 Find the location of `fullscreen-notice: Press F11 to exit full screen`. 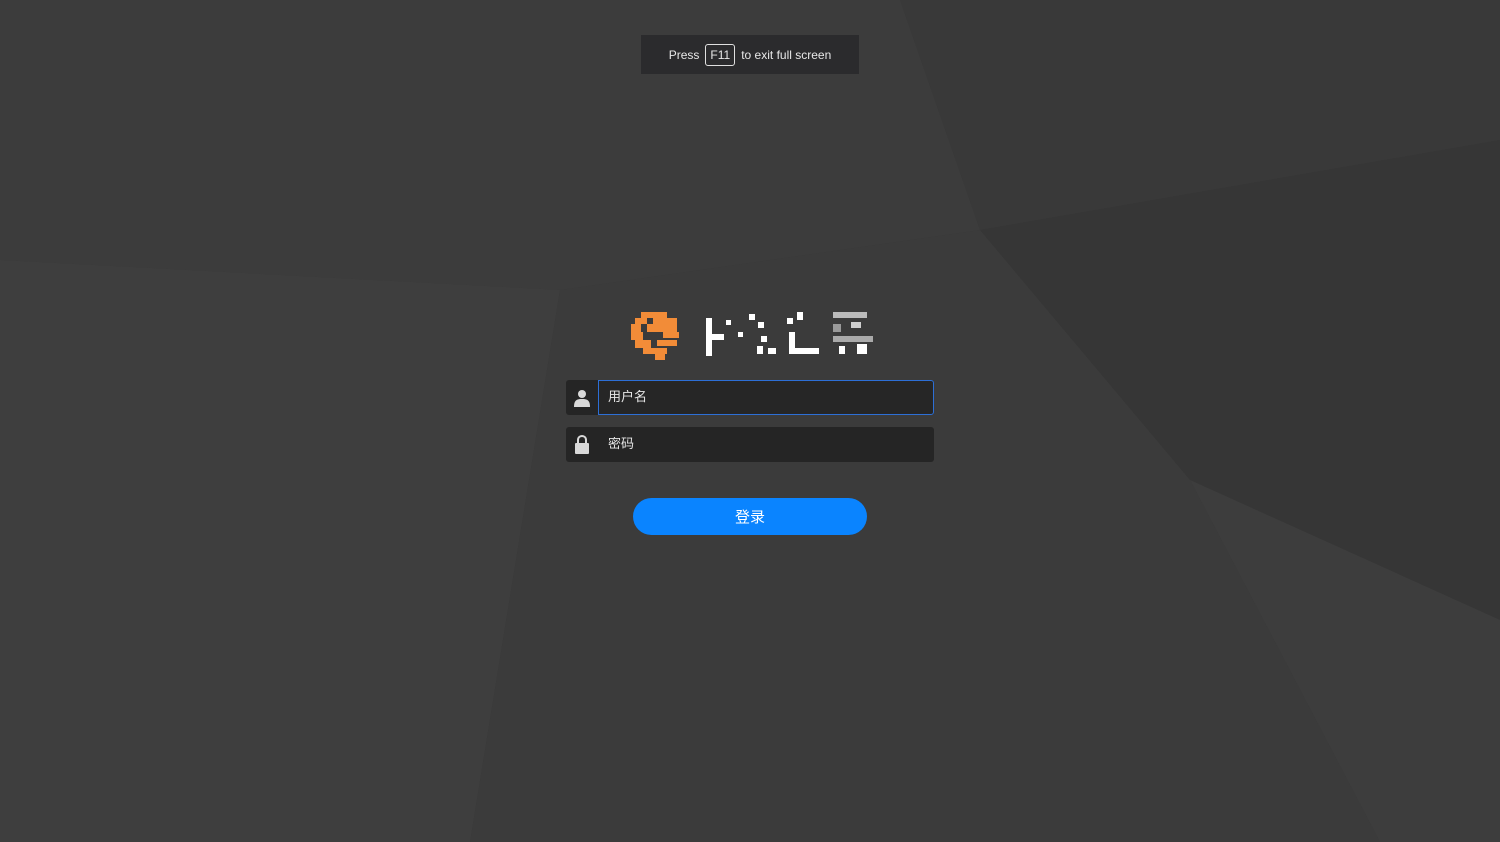

fullscreen-notice: Press F11 to exit full screen is located at coordinates (750, 54).